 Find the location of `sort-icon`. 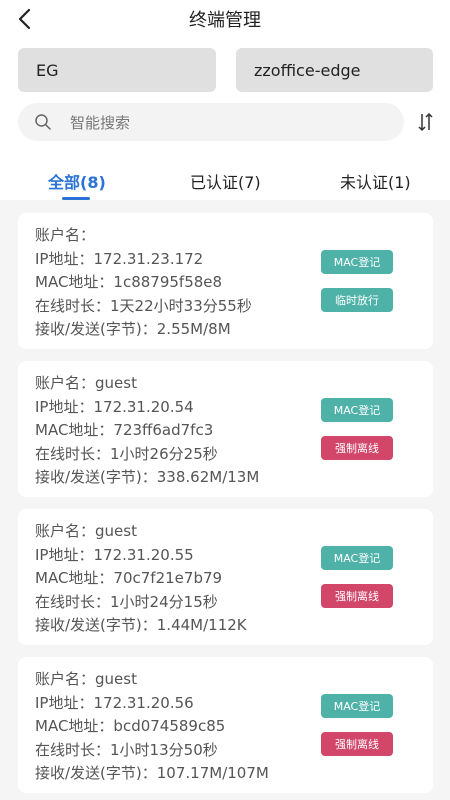

sort-icon is located at coordinates (425, 122).